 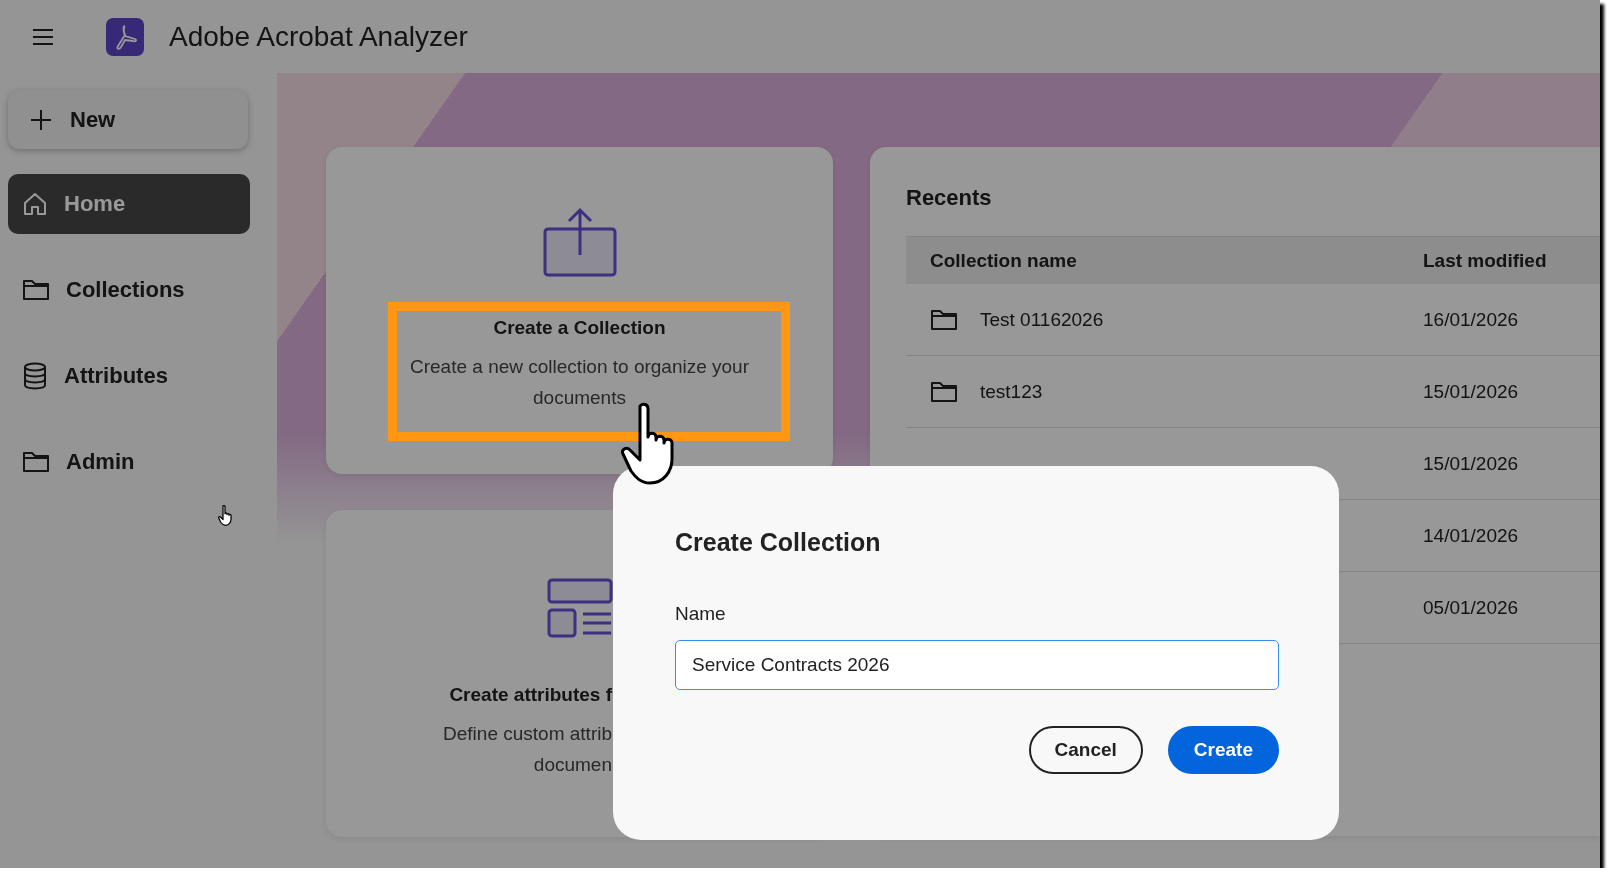 What do you see at coordinates (1085, 750) in the screenshot?
I see `cancel-button: Cancel` at bounding box center [1085, 750].